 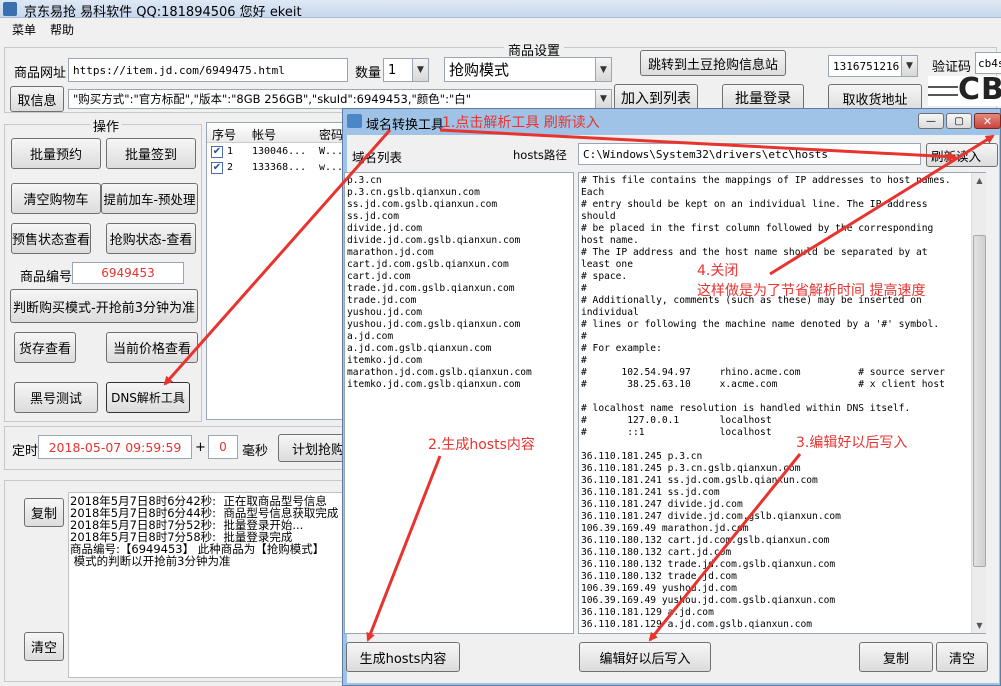 What do you see at coordinates (385, 360) in the screenshot?
I see `domain-item: itemko.jd.com` at bounding box center [385, 360].